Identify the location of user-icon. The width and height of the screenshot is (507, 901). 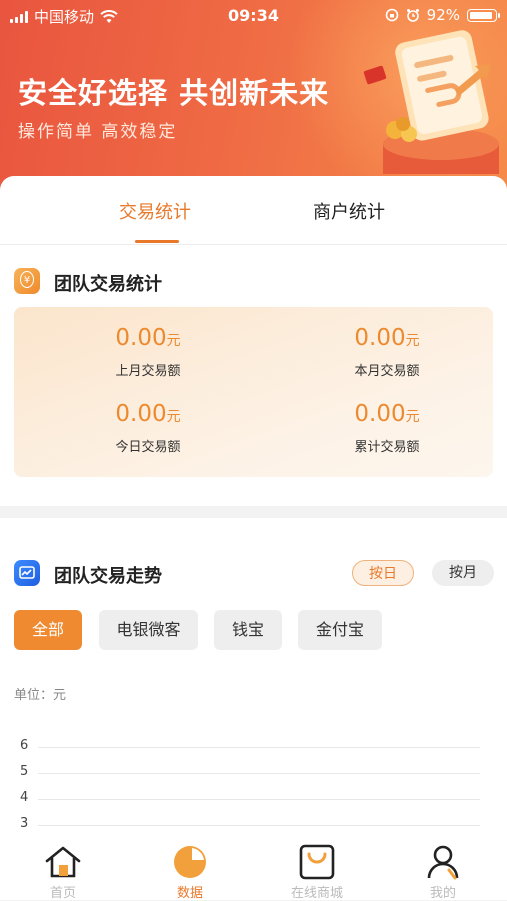
(443, 862).